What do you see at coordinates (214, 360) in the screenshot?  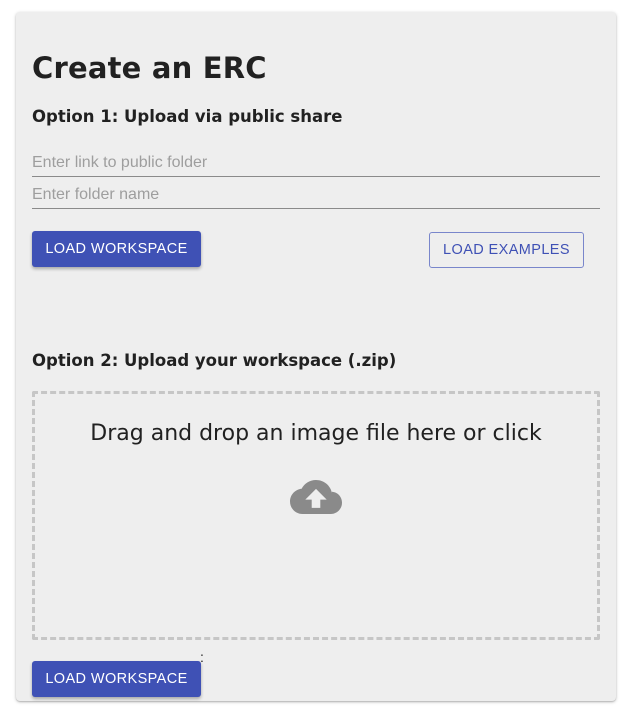 I see `option2-heading: Option 2: Upload your workspace (.zip)` at bounding box center [214, 360].